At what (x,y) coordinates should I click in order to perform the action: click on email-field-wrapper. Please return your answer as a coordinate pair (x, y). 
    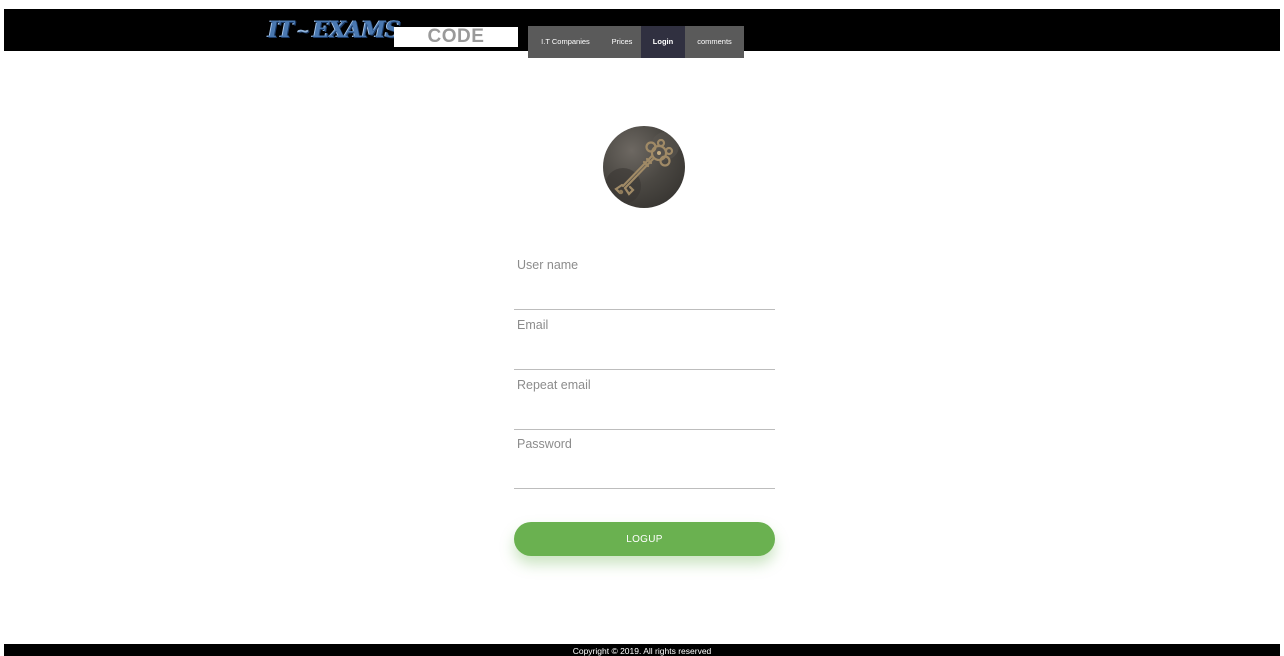
    Looking at the image, I should click on (644, 339).